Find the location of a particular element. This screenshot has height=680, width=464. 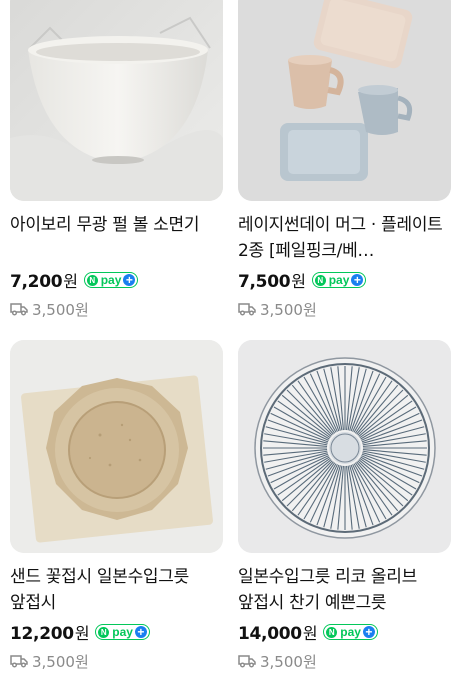

product-price: 12,200원 is located at coordinates (50, 634).